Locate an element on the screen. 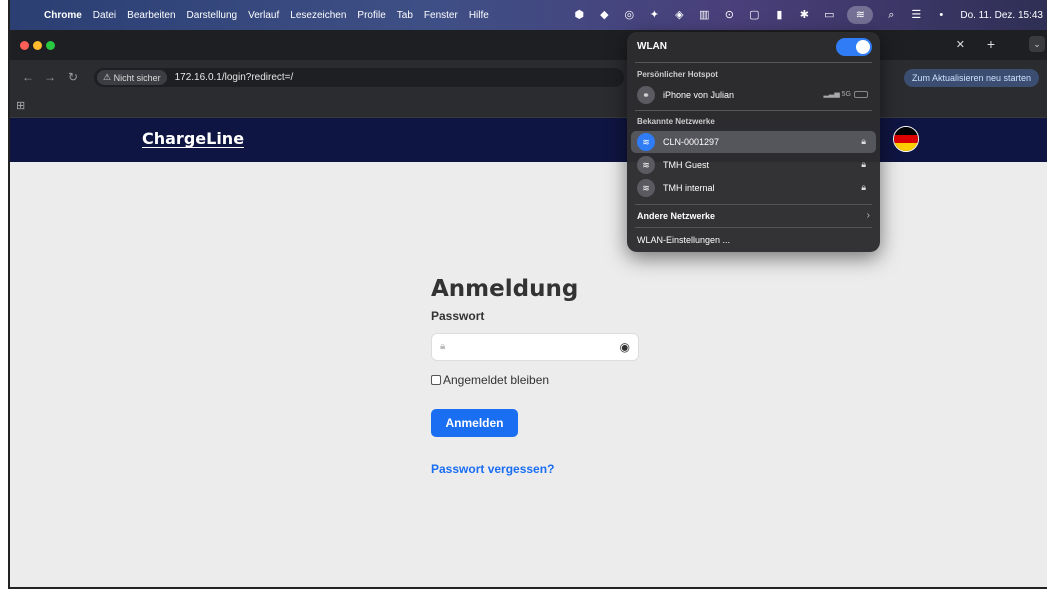  status-app-icon: ⊙ is located at coordinates (729, 15).